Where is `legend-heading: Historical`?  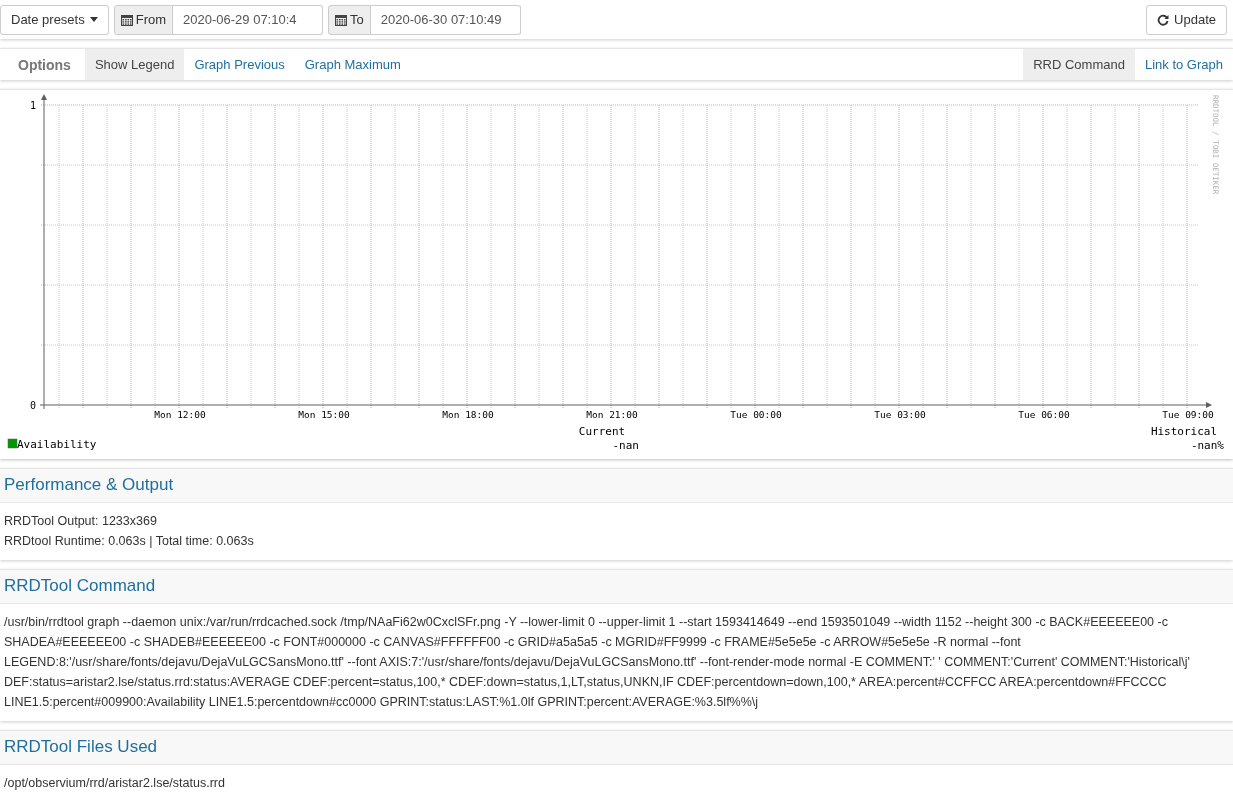 legend-heading: Historical is located at coordinates (1184, 431).